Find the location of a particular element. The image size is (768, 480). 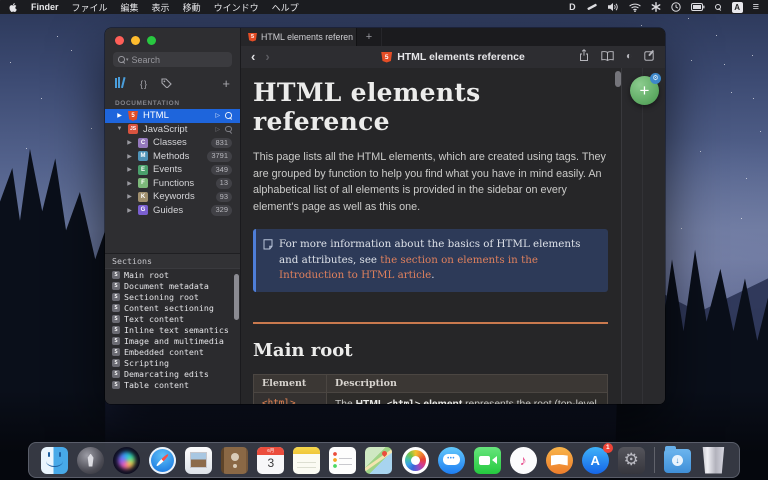

menu-view: 表示 is located at coordinates (161, 7).